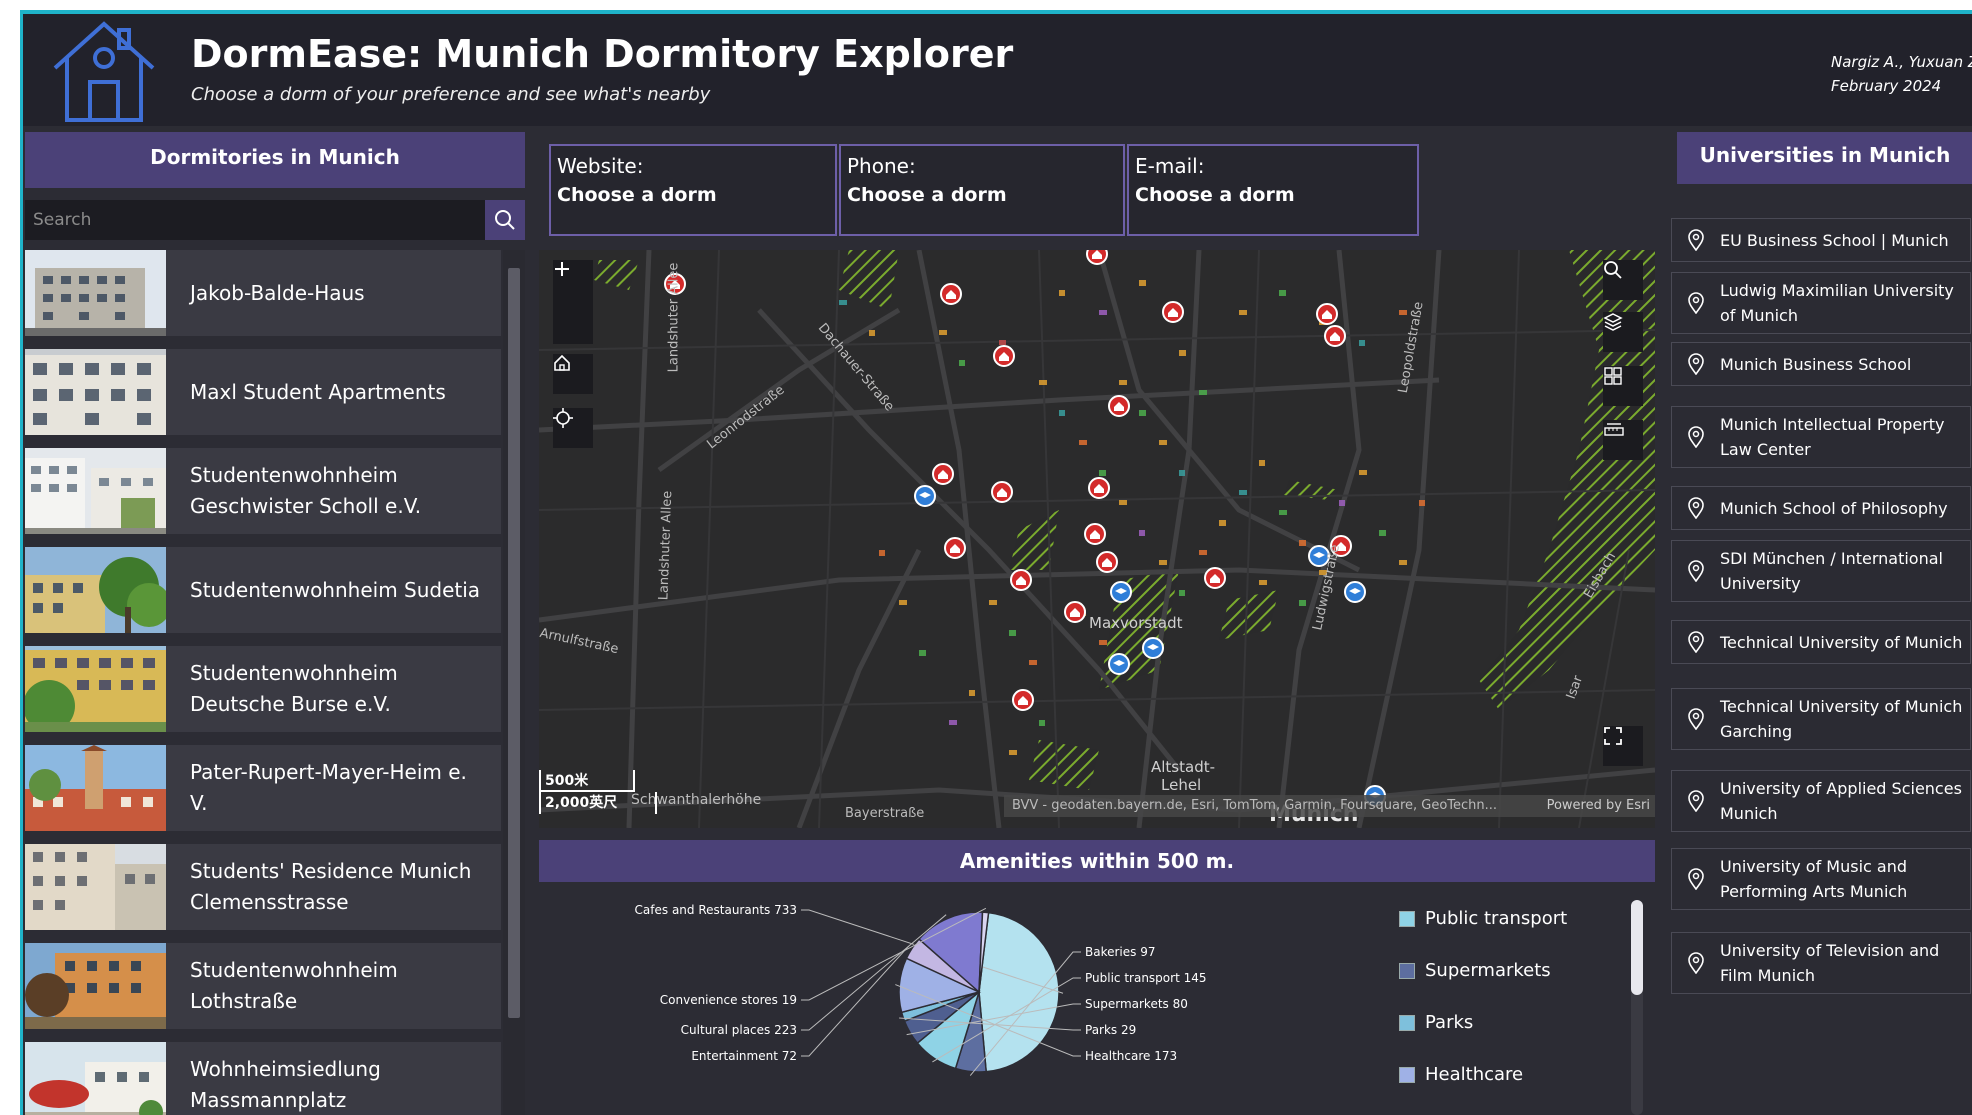 This screenshot has width=1972, height=1115. I want to click on email-label: E-mail:, so click(1170, 166).